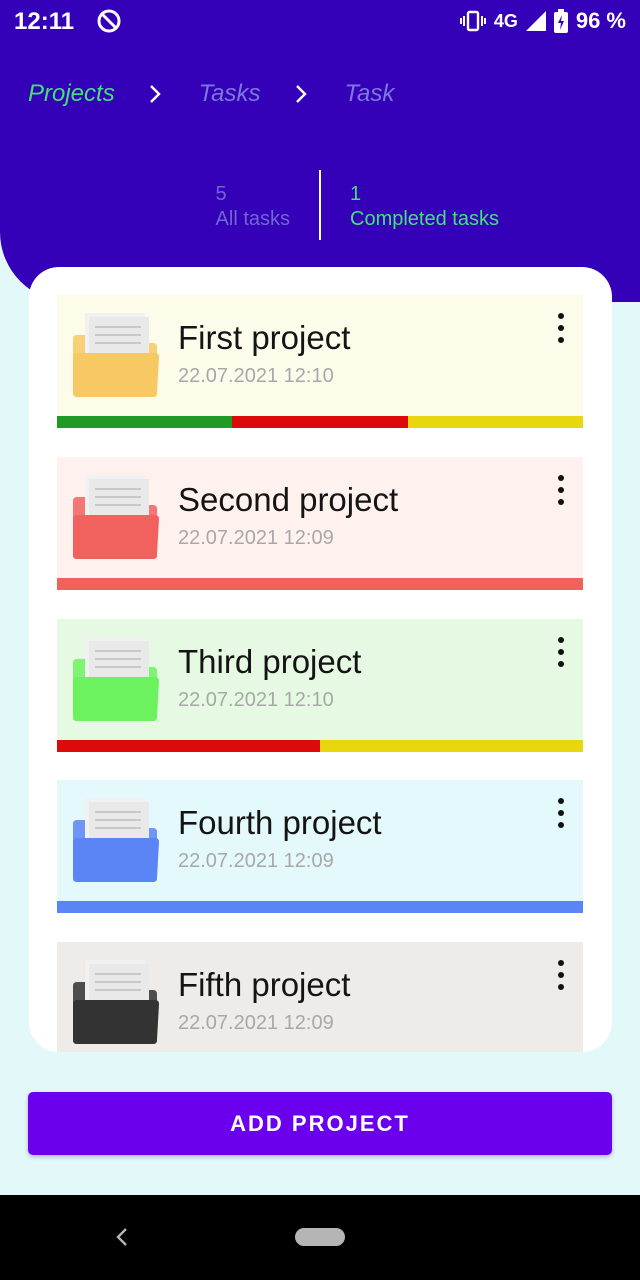  Describe the element at coordinates (320, 523) in the screenshot. I see `project-card: Second project 22.07.2021 12:09` at that location.